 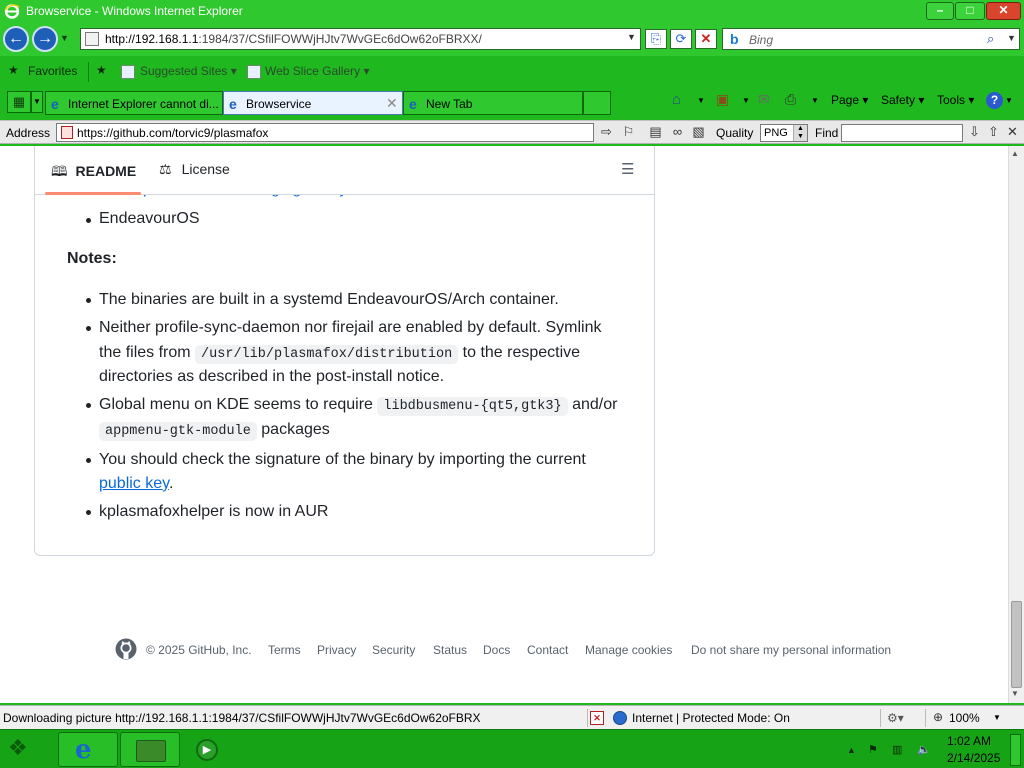 What do you see at coordinates (606, 132) in the screenshot?
I see `go-arrow-icon: ⇨` at bounding box center [606, 132].